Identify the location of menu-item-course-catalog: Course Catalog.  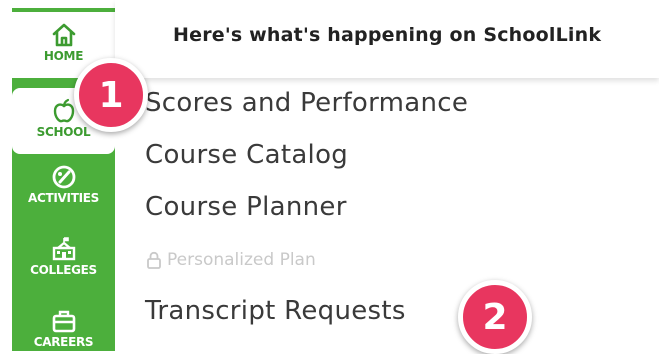
(246, 155).